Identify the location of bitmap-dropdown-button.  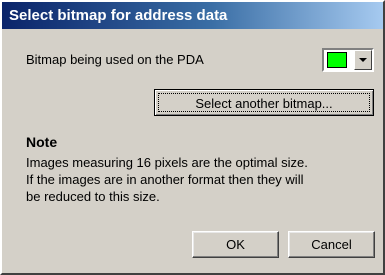
(363, 60).